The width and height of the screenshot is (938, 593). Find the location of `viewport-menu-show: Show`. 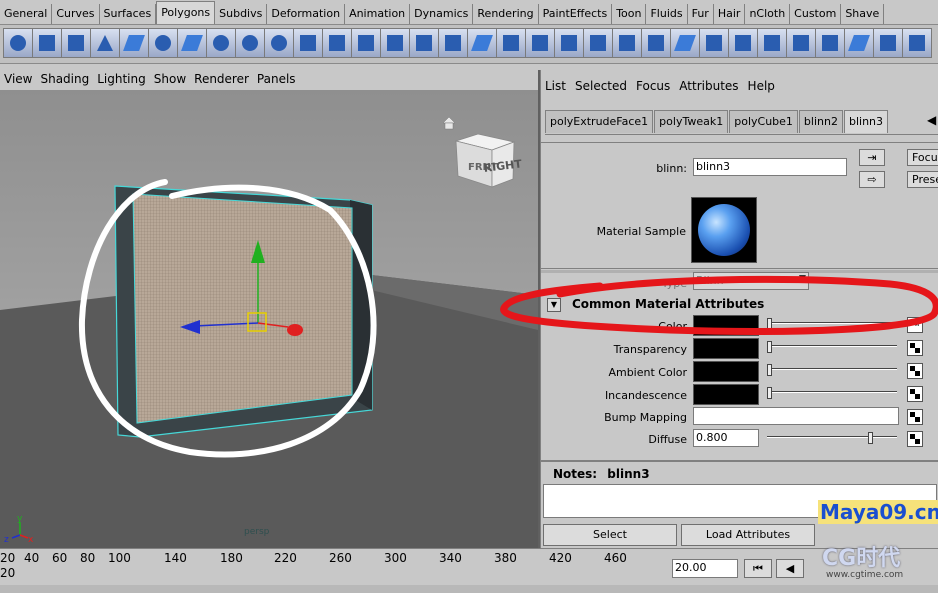

viewport-menu-show: Show is located at coordinates (170, 80).